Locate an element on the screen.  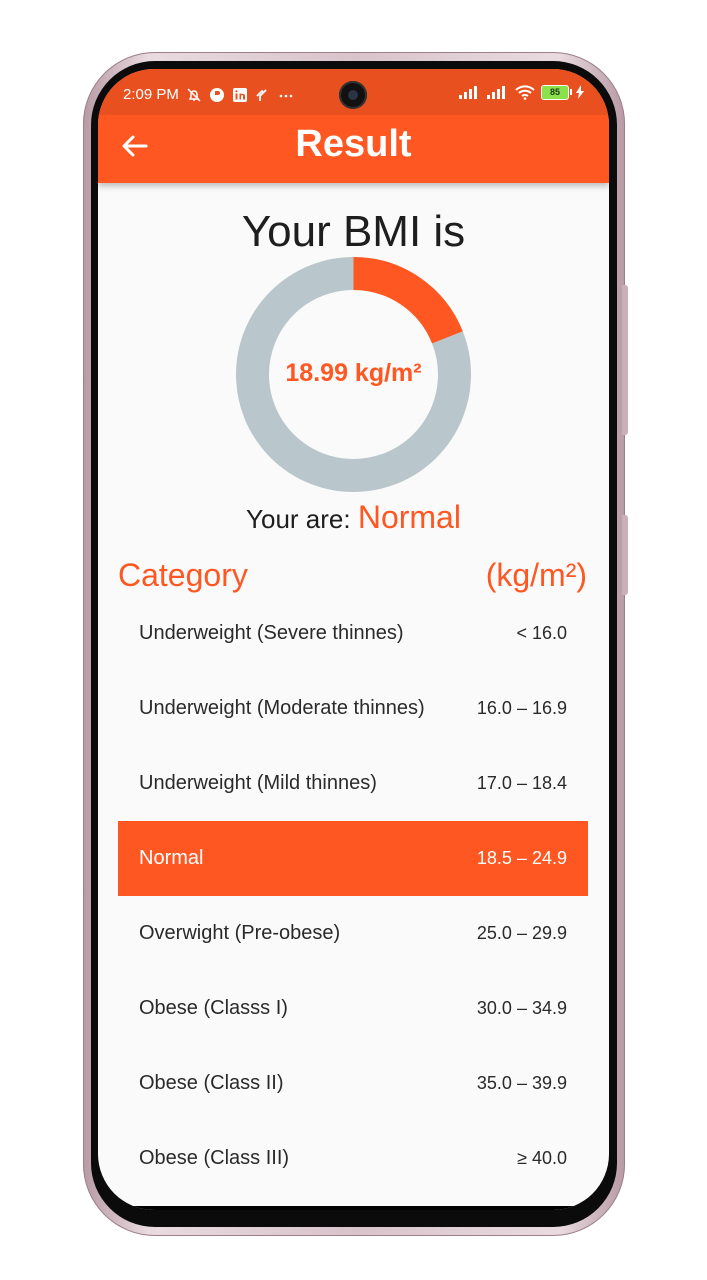
status-left: 2:09 PM is located at coordinates (208, 94).